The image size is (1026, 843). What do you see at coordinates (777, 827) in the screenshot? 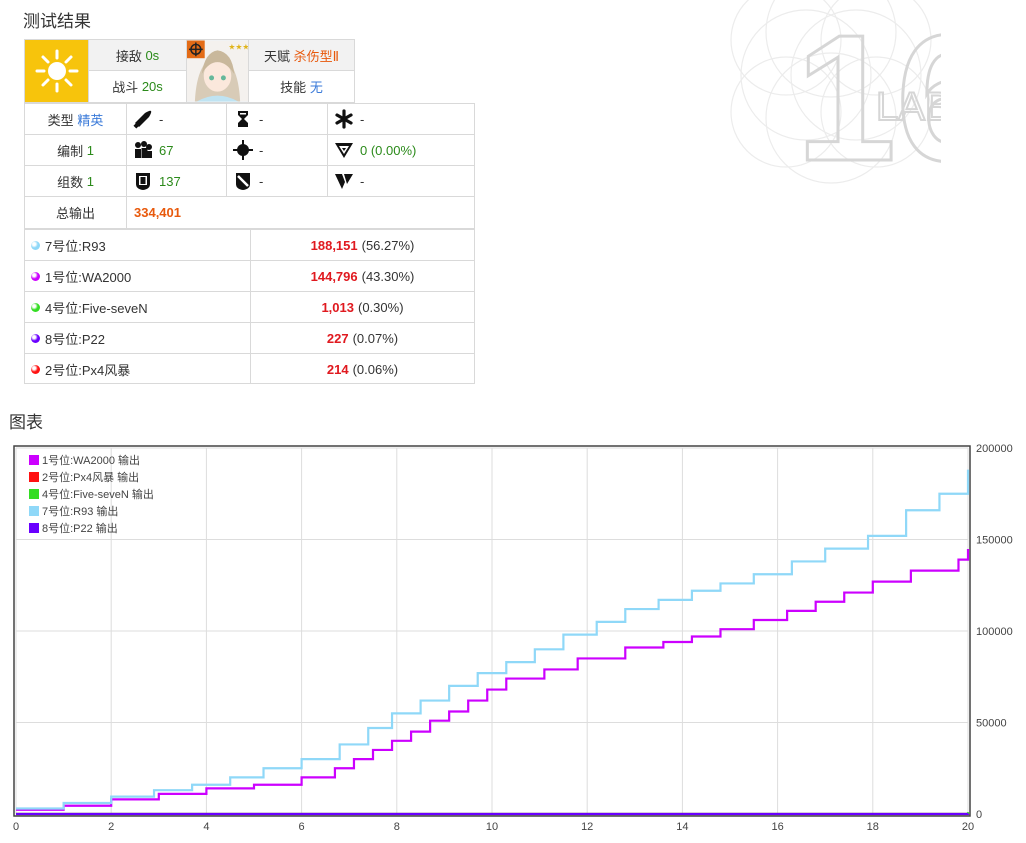
I see `x-tick-label: 16` at bounding box center [777, 827].